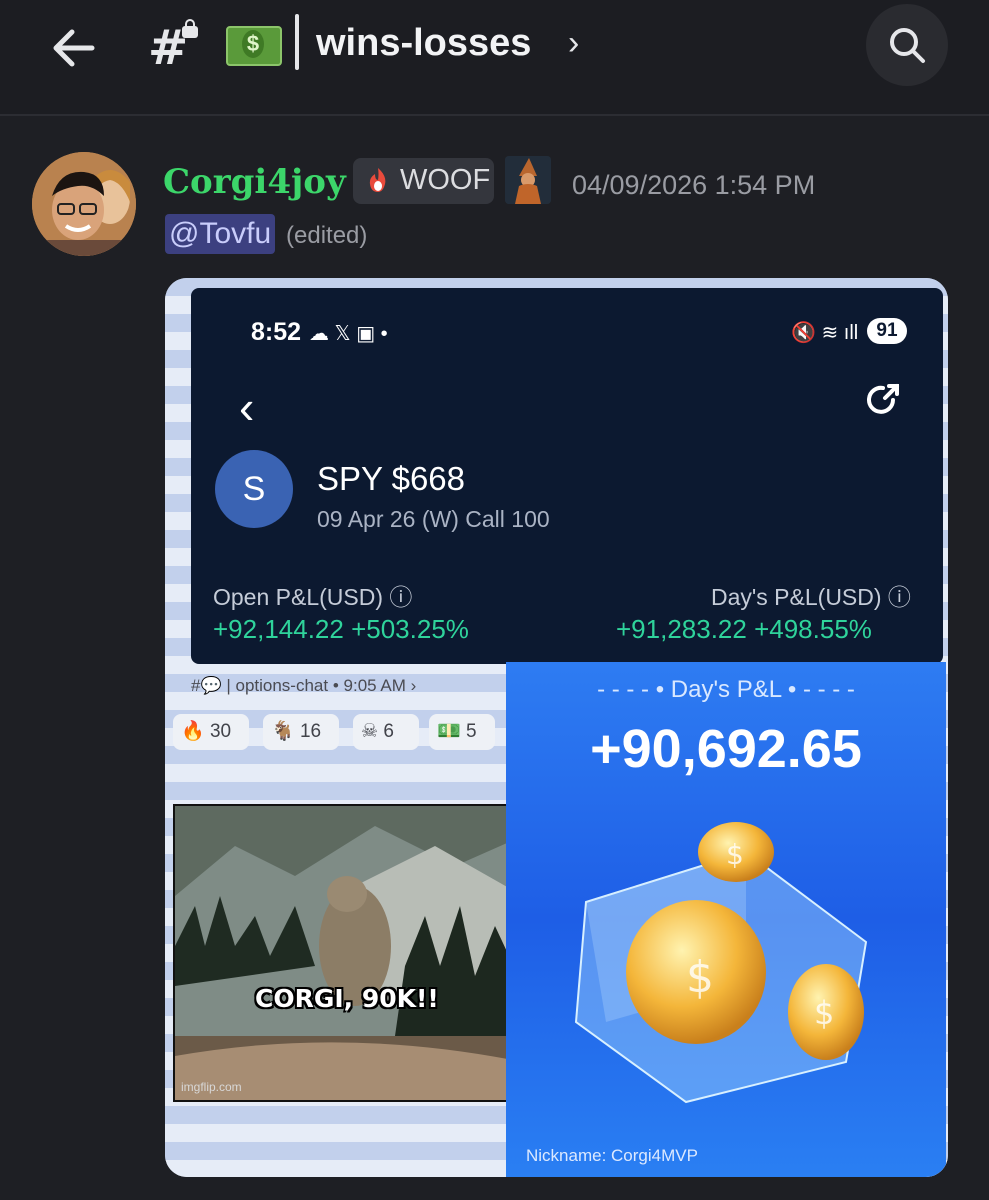 This screenshot has height=1200, width=989. What do you see at coordinates (211, 732) in the screenshot?
I see `reaction-fire: 🔥 30` at bounding box center [211, 732].